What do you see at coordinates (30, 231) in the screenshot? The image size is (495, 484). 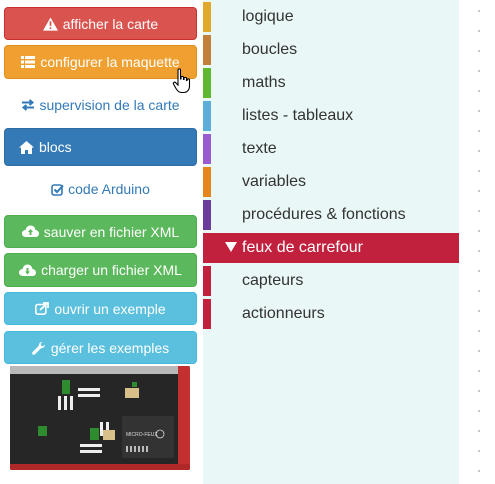 I see `cloud-upload-icon` at bounding box center [30, 231].